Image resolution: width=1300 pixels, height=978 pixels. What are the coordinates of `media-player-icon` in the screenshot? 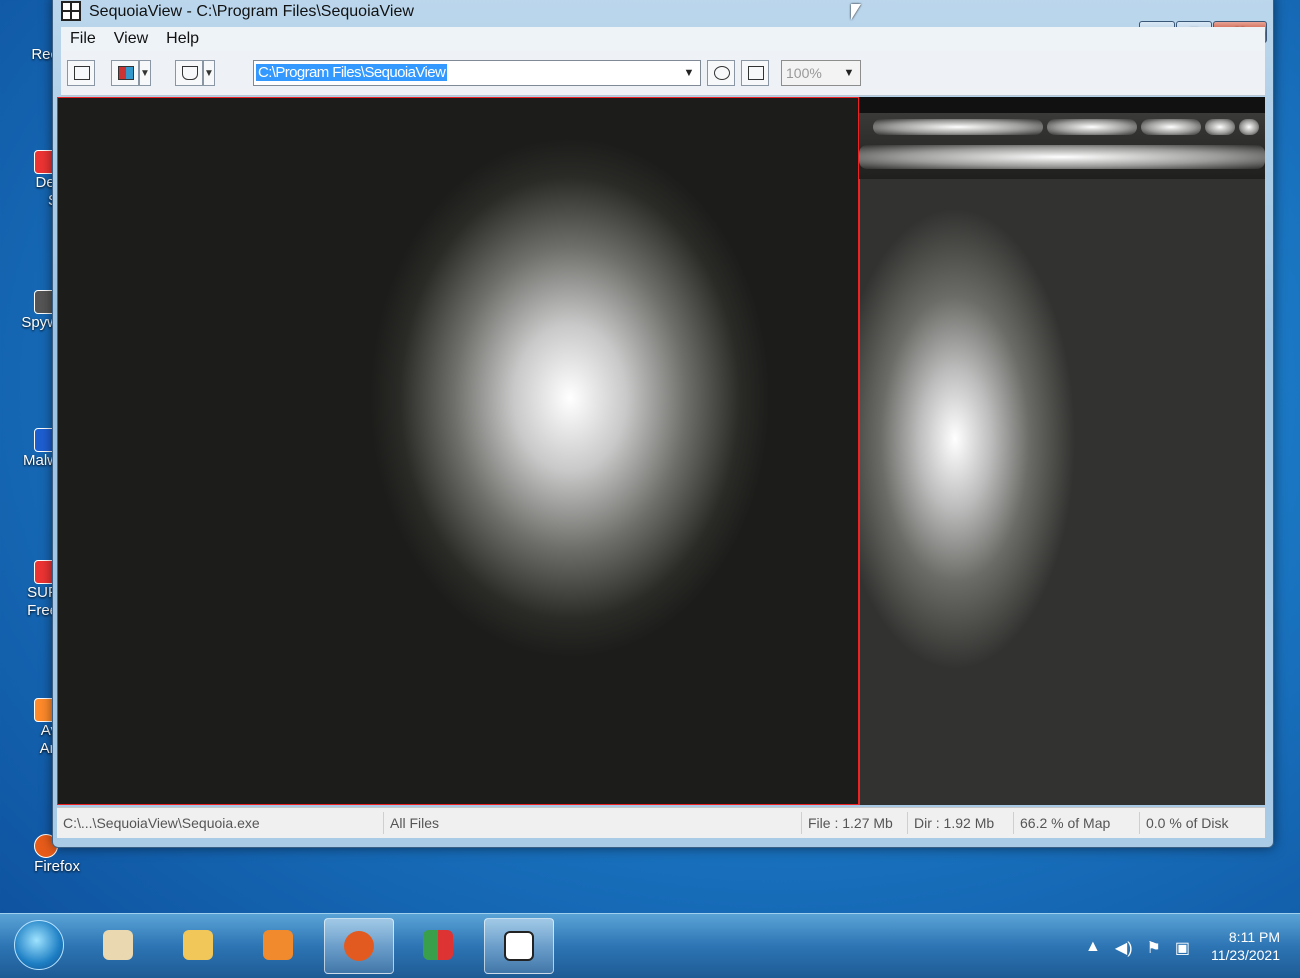 It's located at (278, 945).